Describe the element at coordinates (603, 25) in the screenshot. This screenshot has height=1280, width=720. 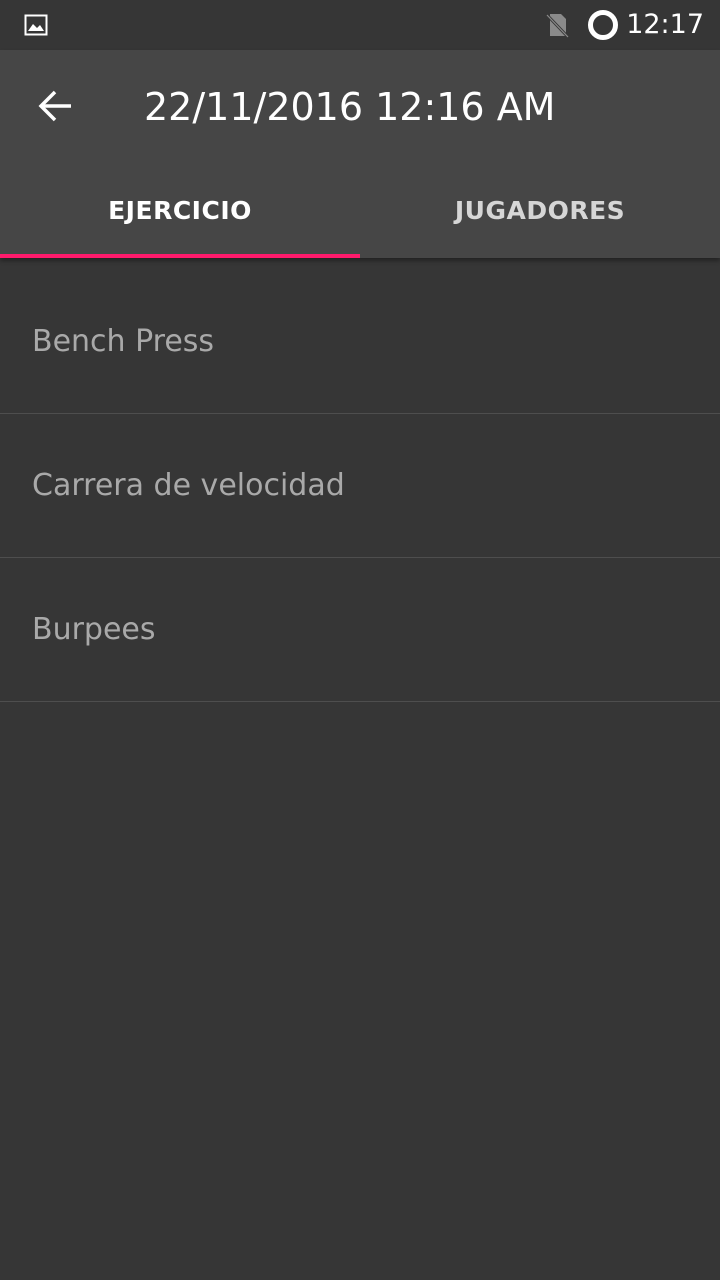
I see `battery-ring-icon` at that location.